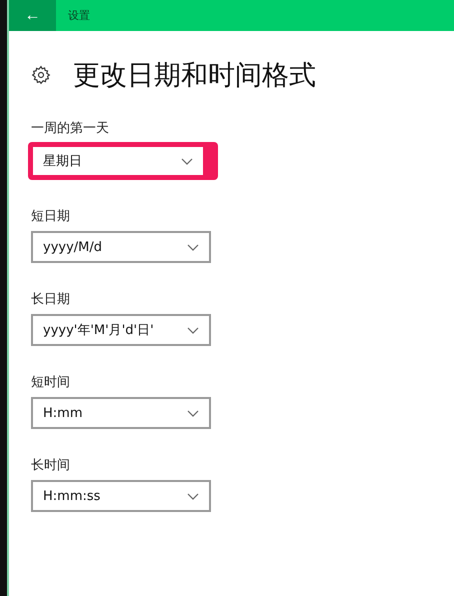 Image resolution: width=454 pixels, height=596 pixels. What do you see at coordinates (79, 15) in the screenshot?
I see `app-title: 设置` at bounding box center [79, 15].